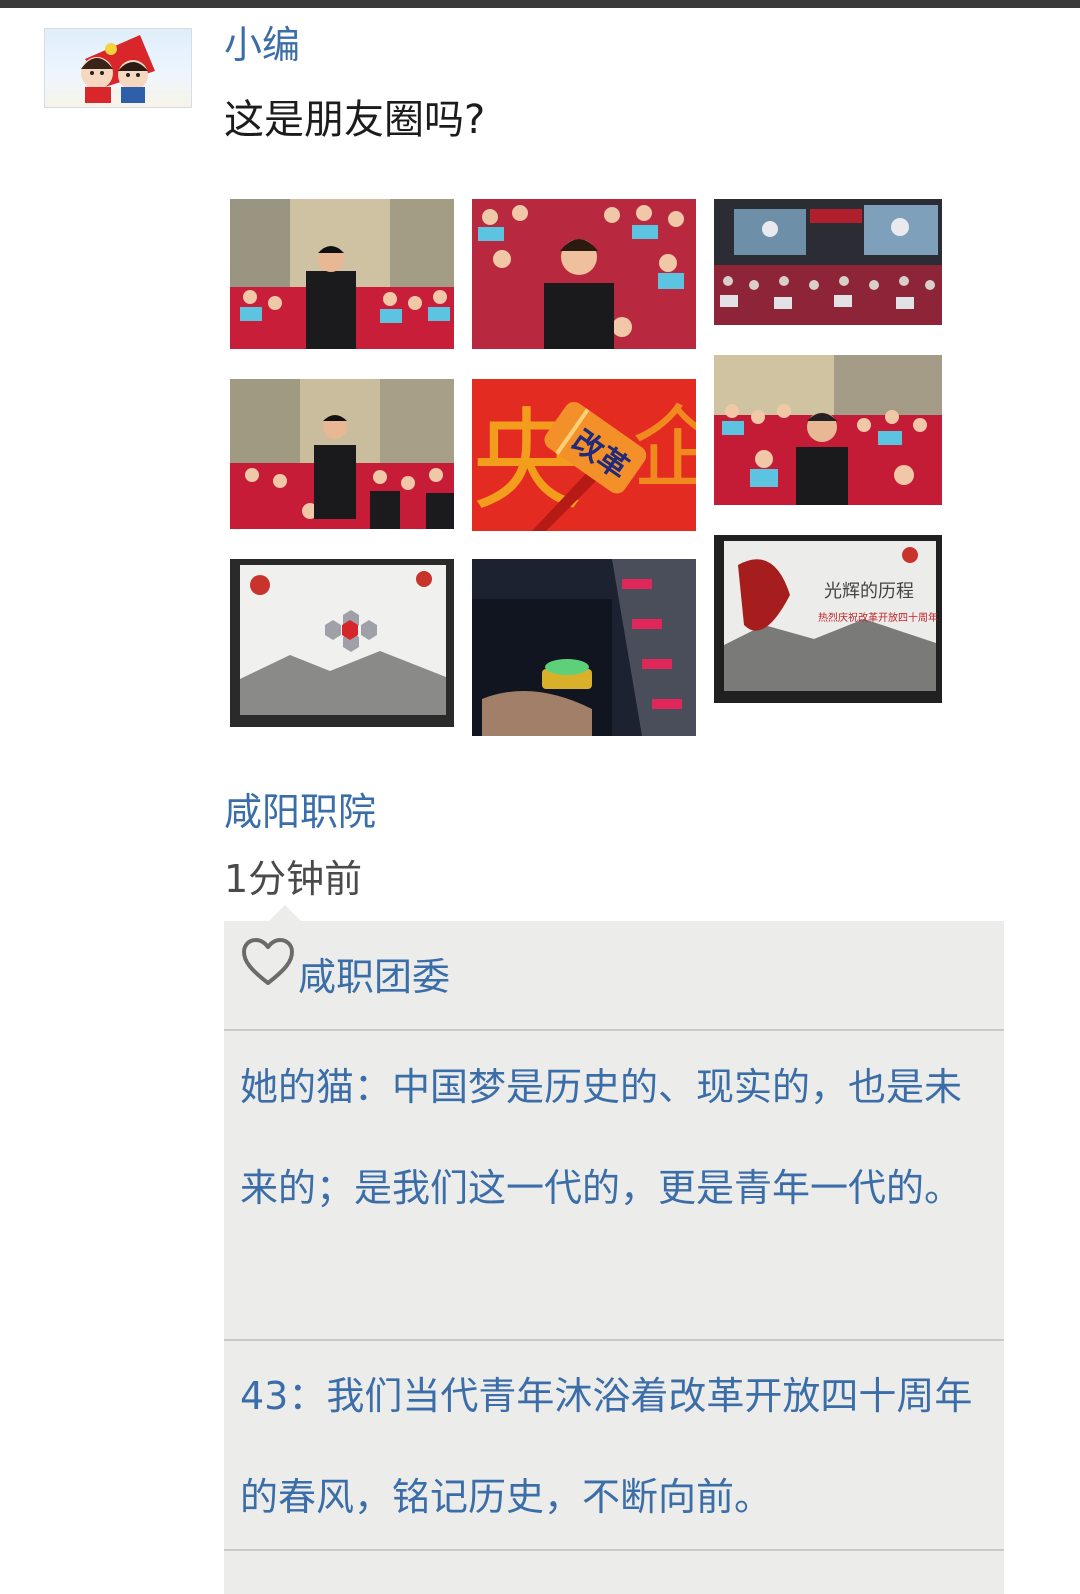 The width and height of the screenshot is (1080, 1594). I want to click on photo-presentation-slide, so click(342, 643).